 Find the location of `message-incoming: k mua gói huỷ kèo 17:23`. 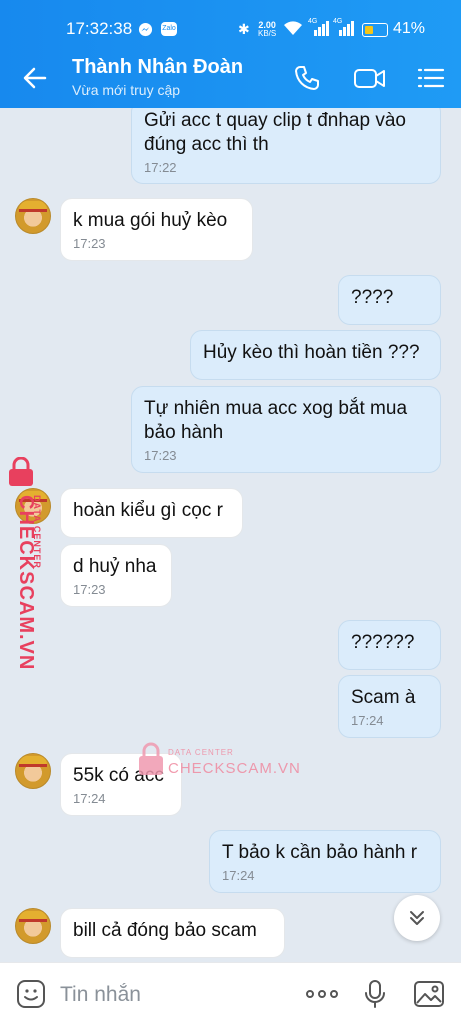

message-incoming: k mua gói huỷ kèo 17:23 is located at coordinates (156, 229).